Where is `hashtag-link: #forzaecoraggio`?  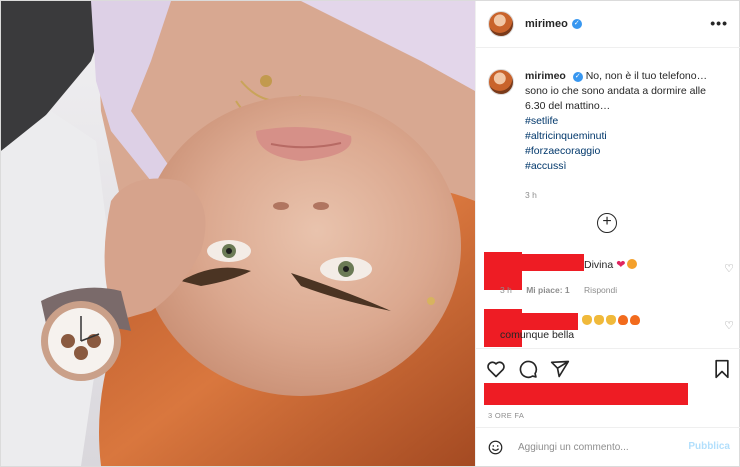
hashtag-link: #forzaecoraggio is located at coordinates (626, 151).